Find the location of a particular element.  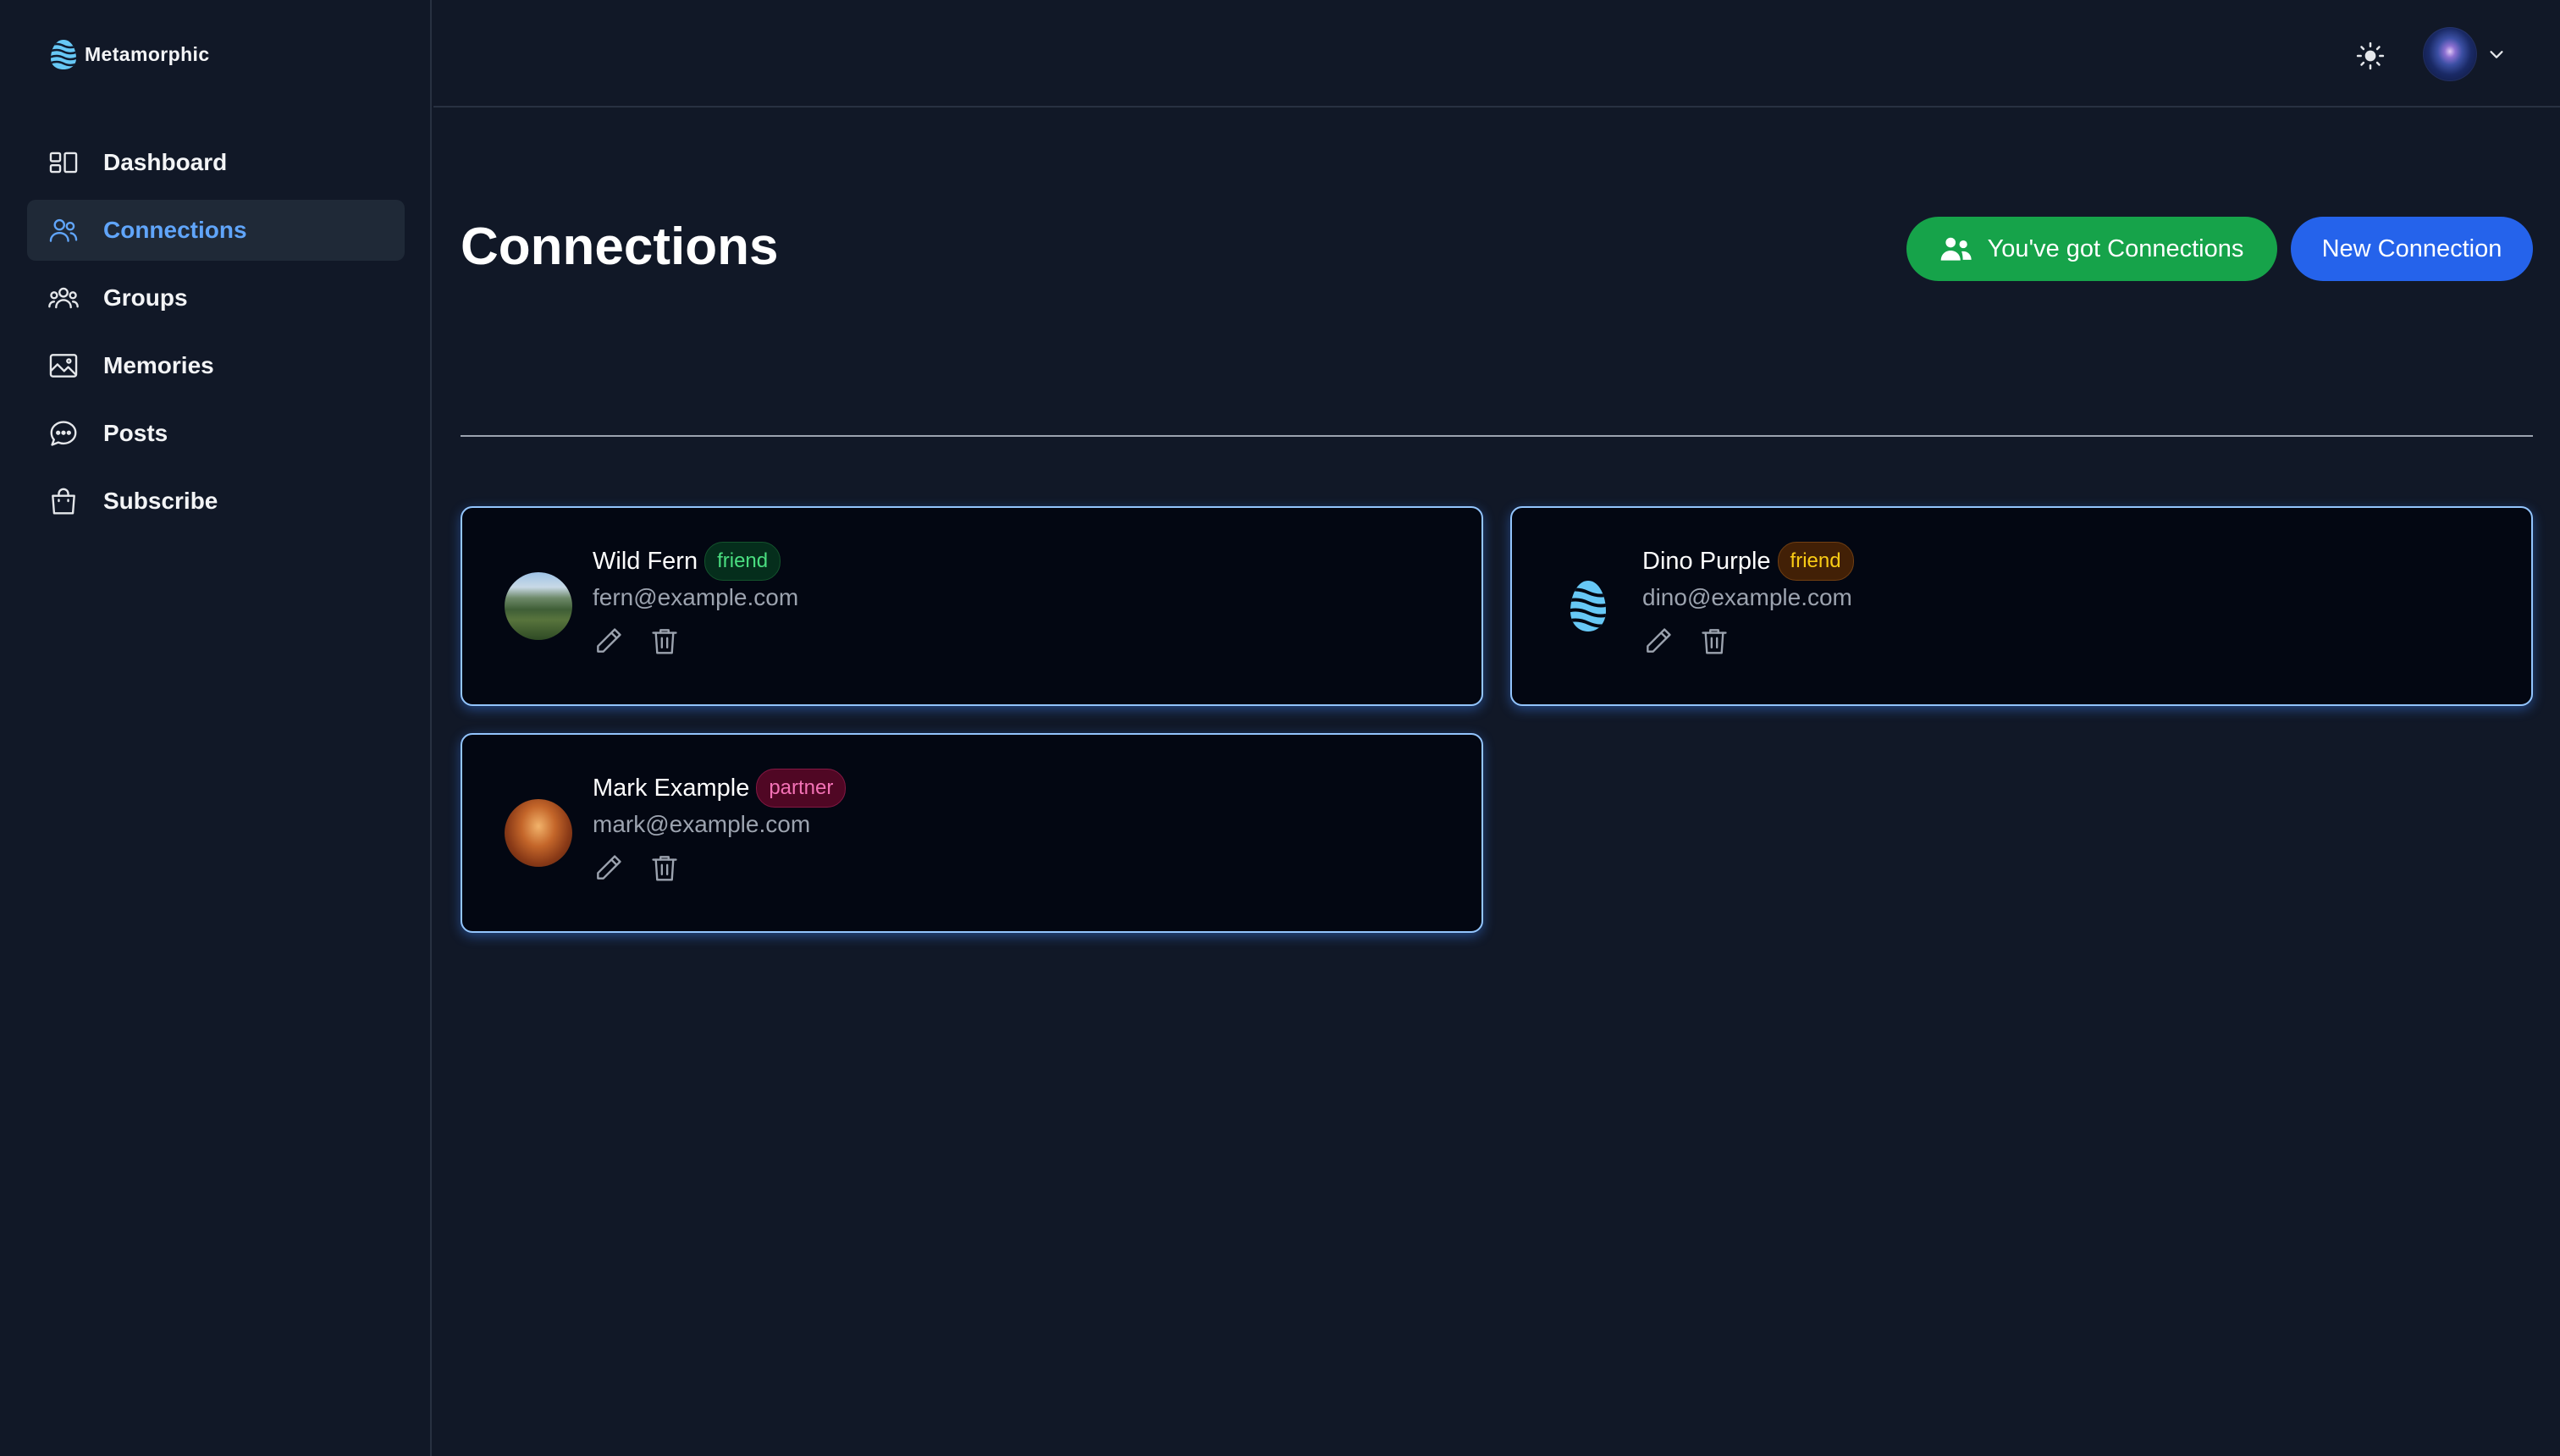

connection-email: dino@example.com is located at coordinates (1747, 597).